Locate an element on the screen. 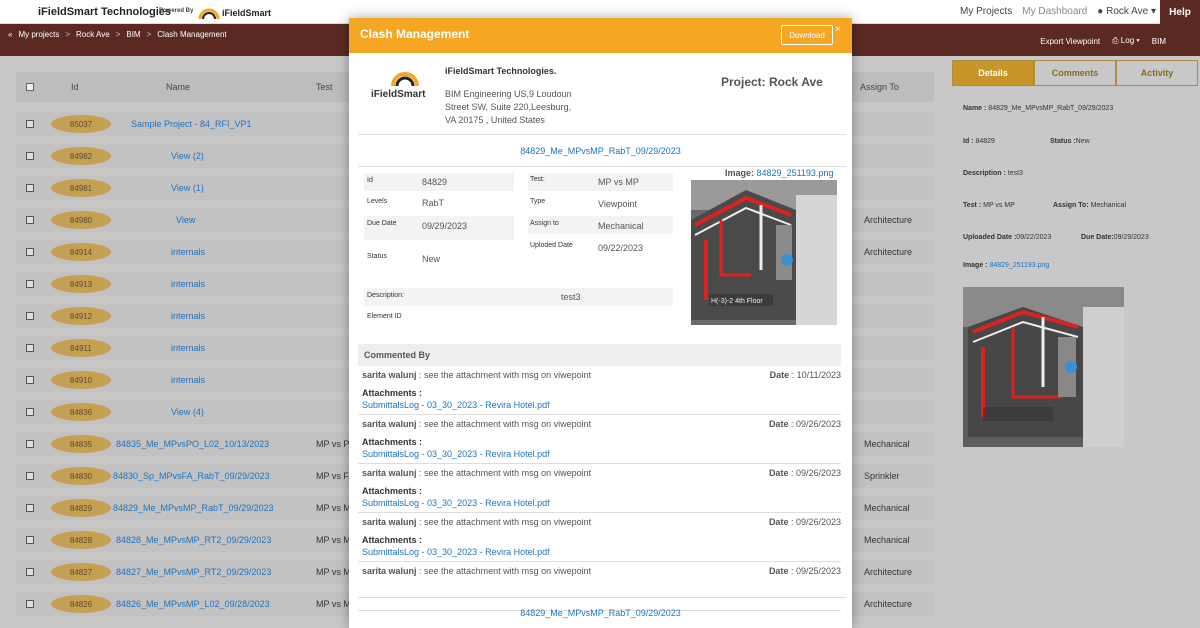 This screenshot has width=1200, height=628. tab-details: Details is located at coordinates (993, 73).